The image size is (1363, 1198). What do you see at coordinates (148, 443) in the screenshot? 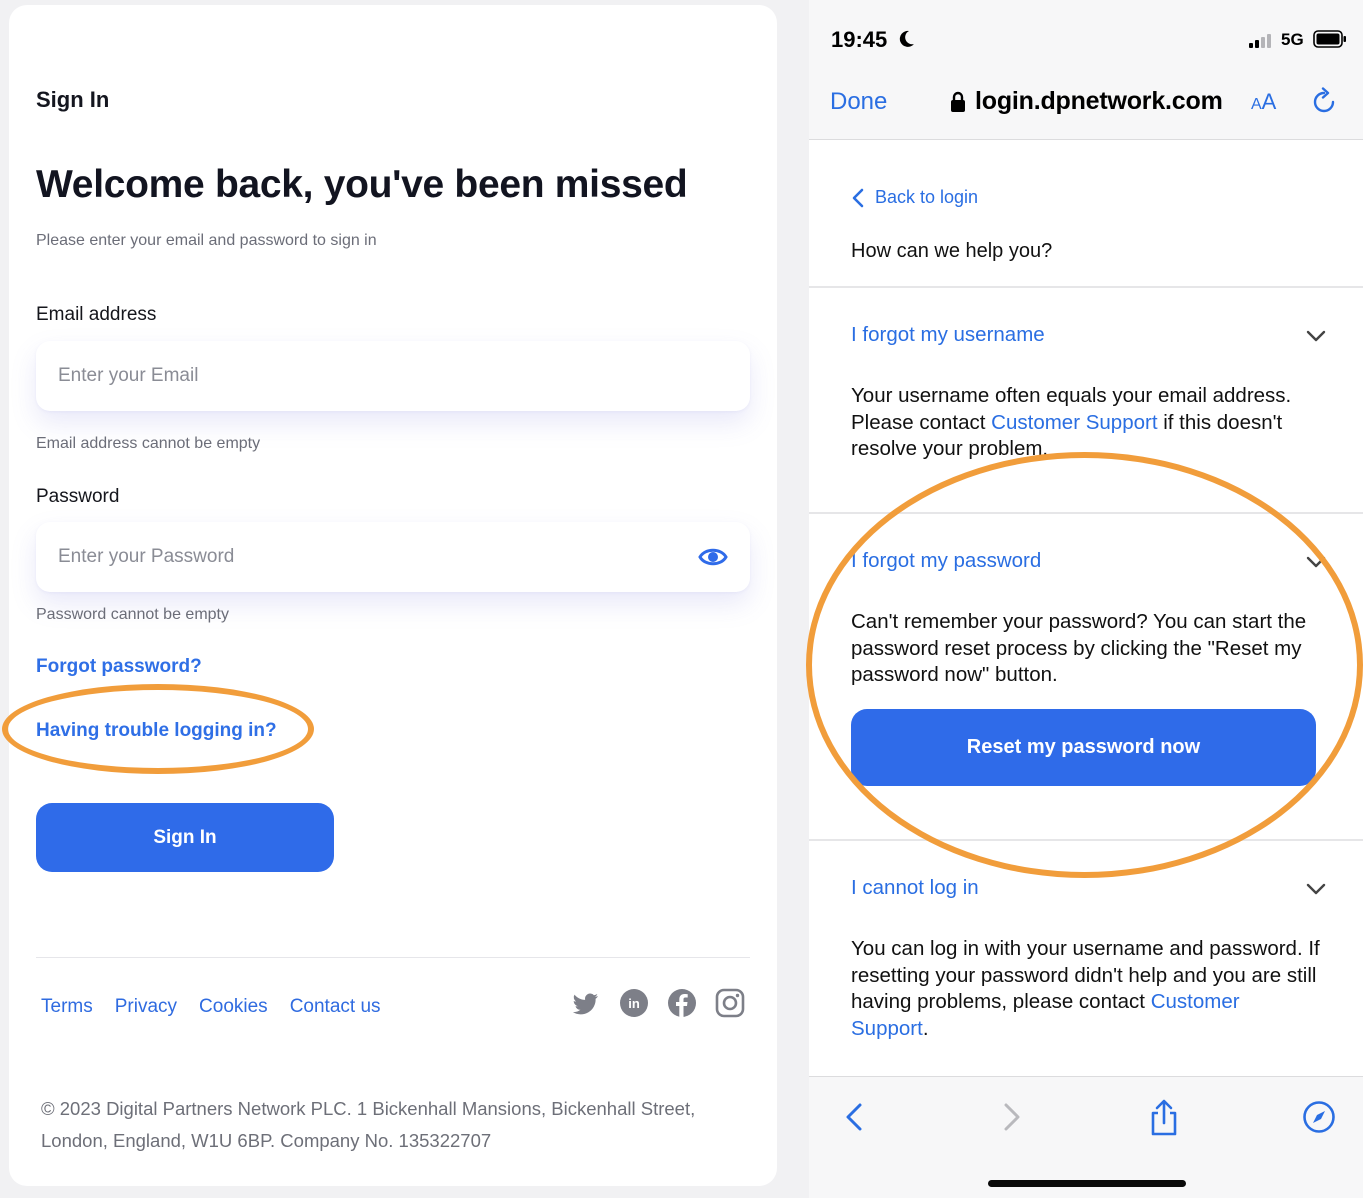
I see `email-error: Email address cannot be empty` at bounding box center [148, 443].